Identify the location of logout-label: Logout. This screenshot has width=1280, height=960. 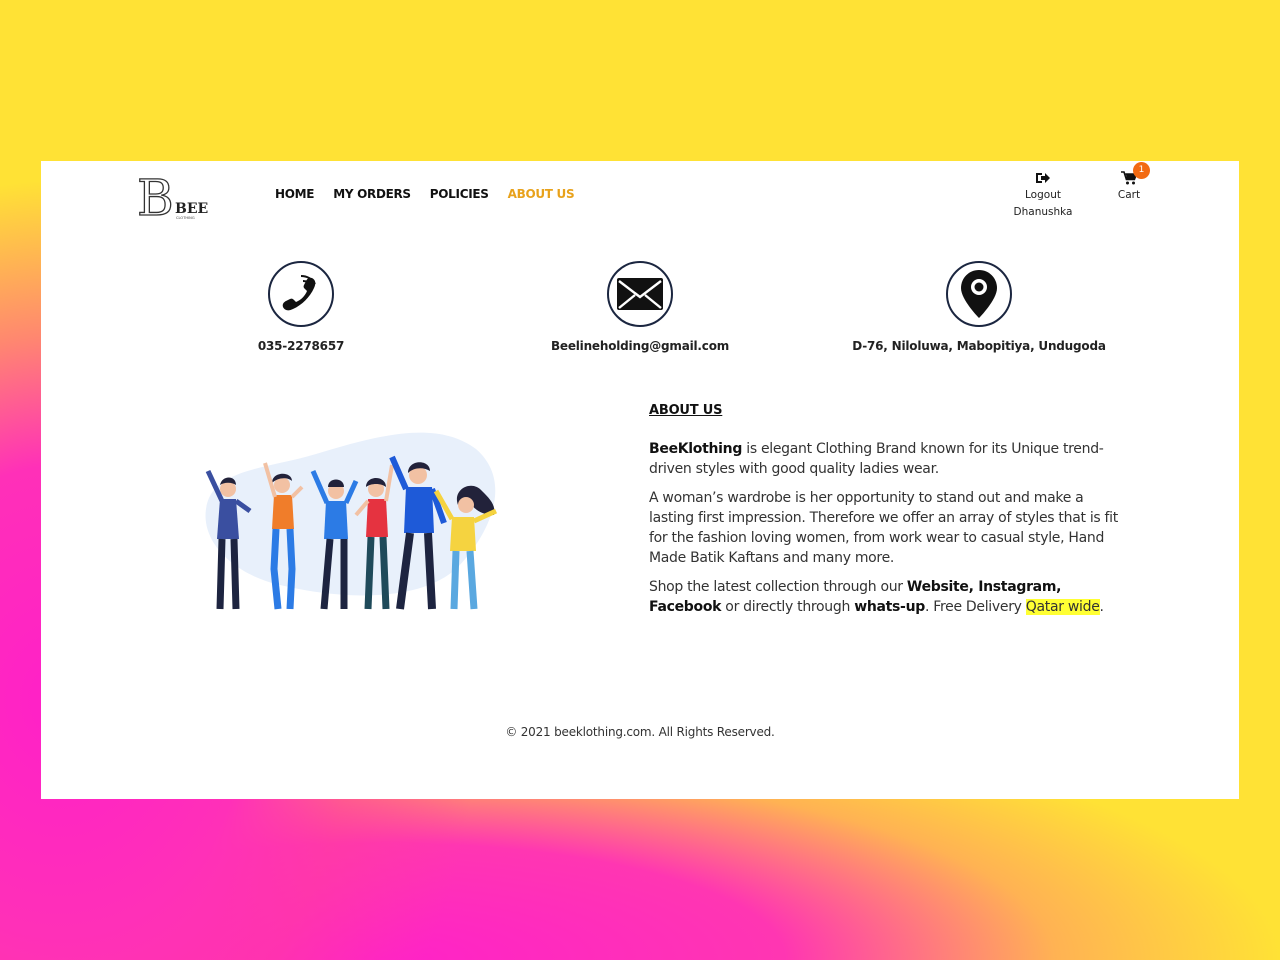
(1043, 195).